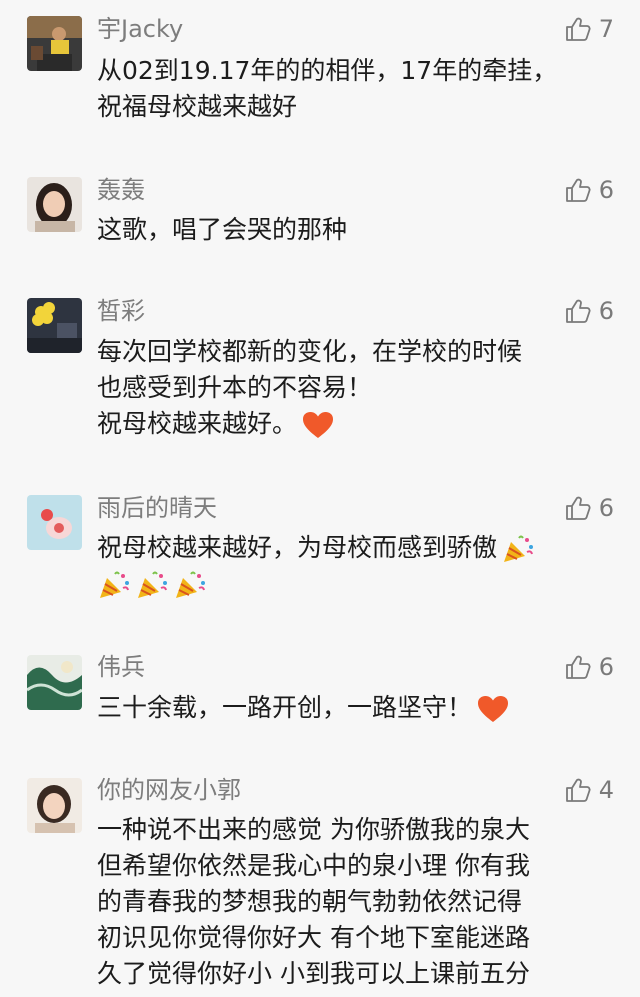  I want to click on woman-portrait-avatar, so click(54, 204).